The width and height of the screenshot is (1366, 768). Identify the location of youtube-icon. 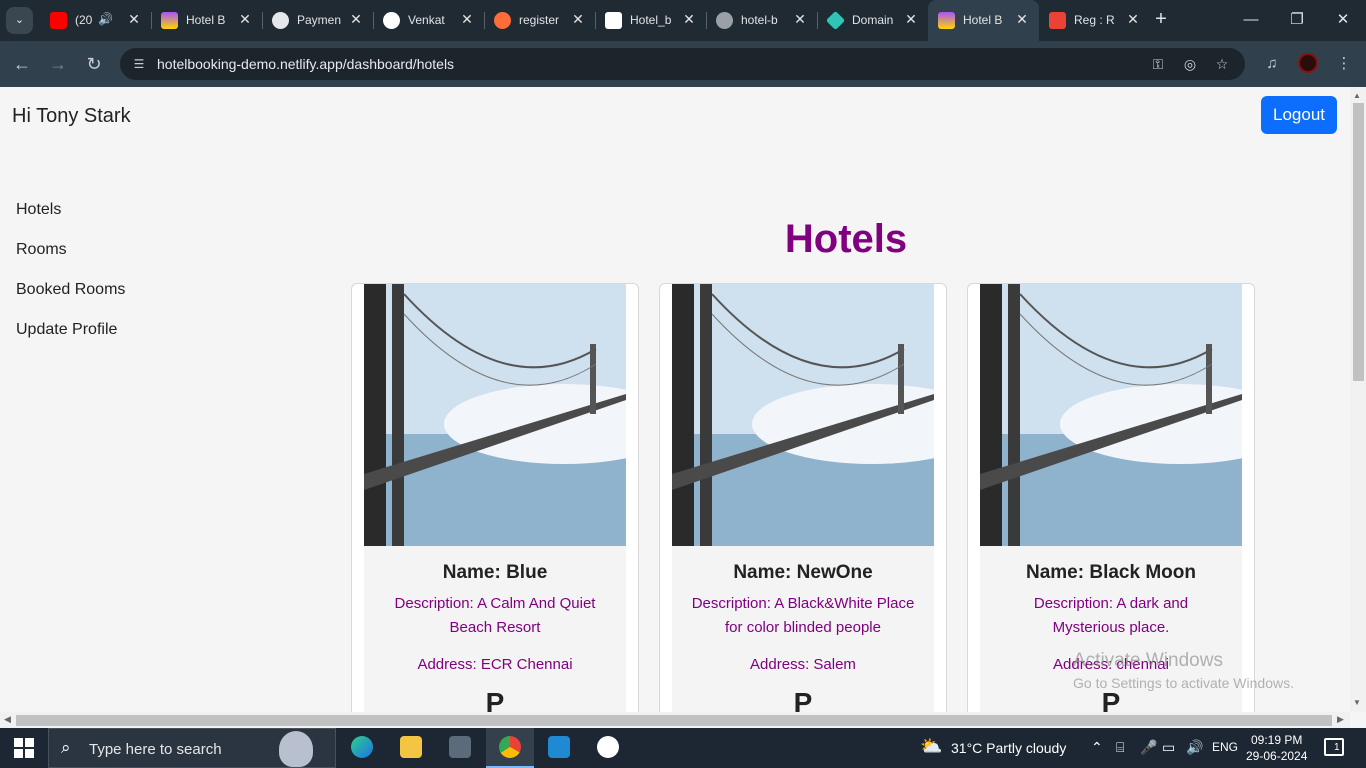
(58, 20).